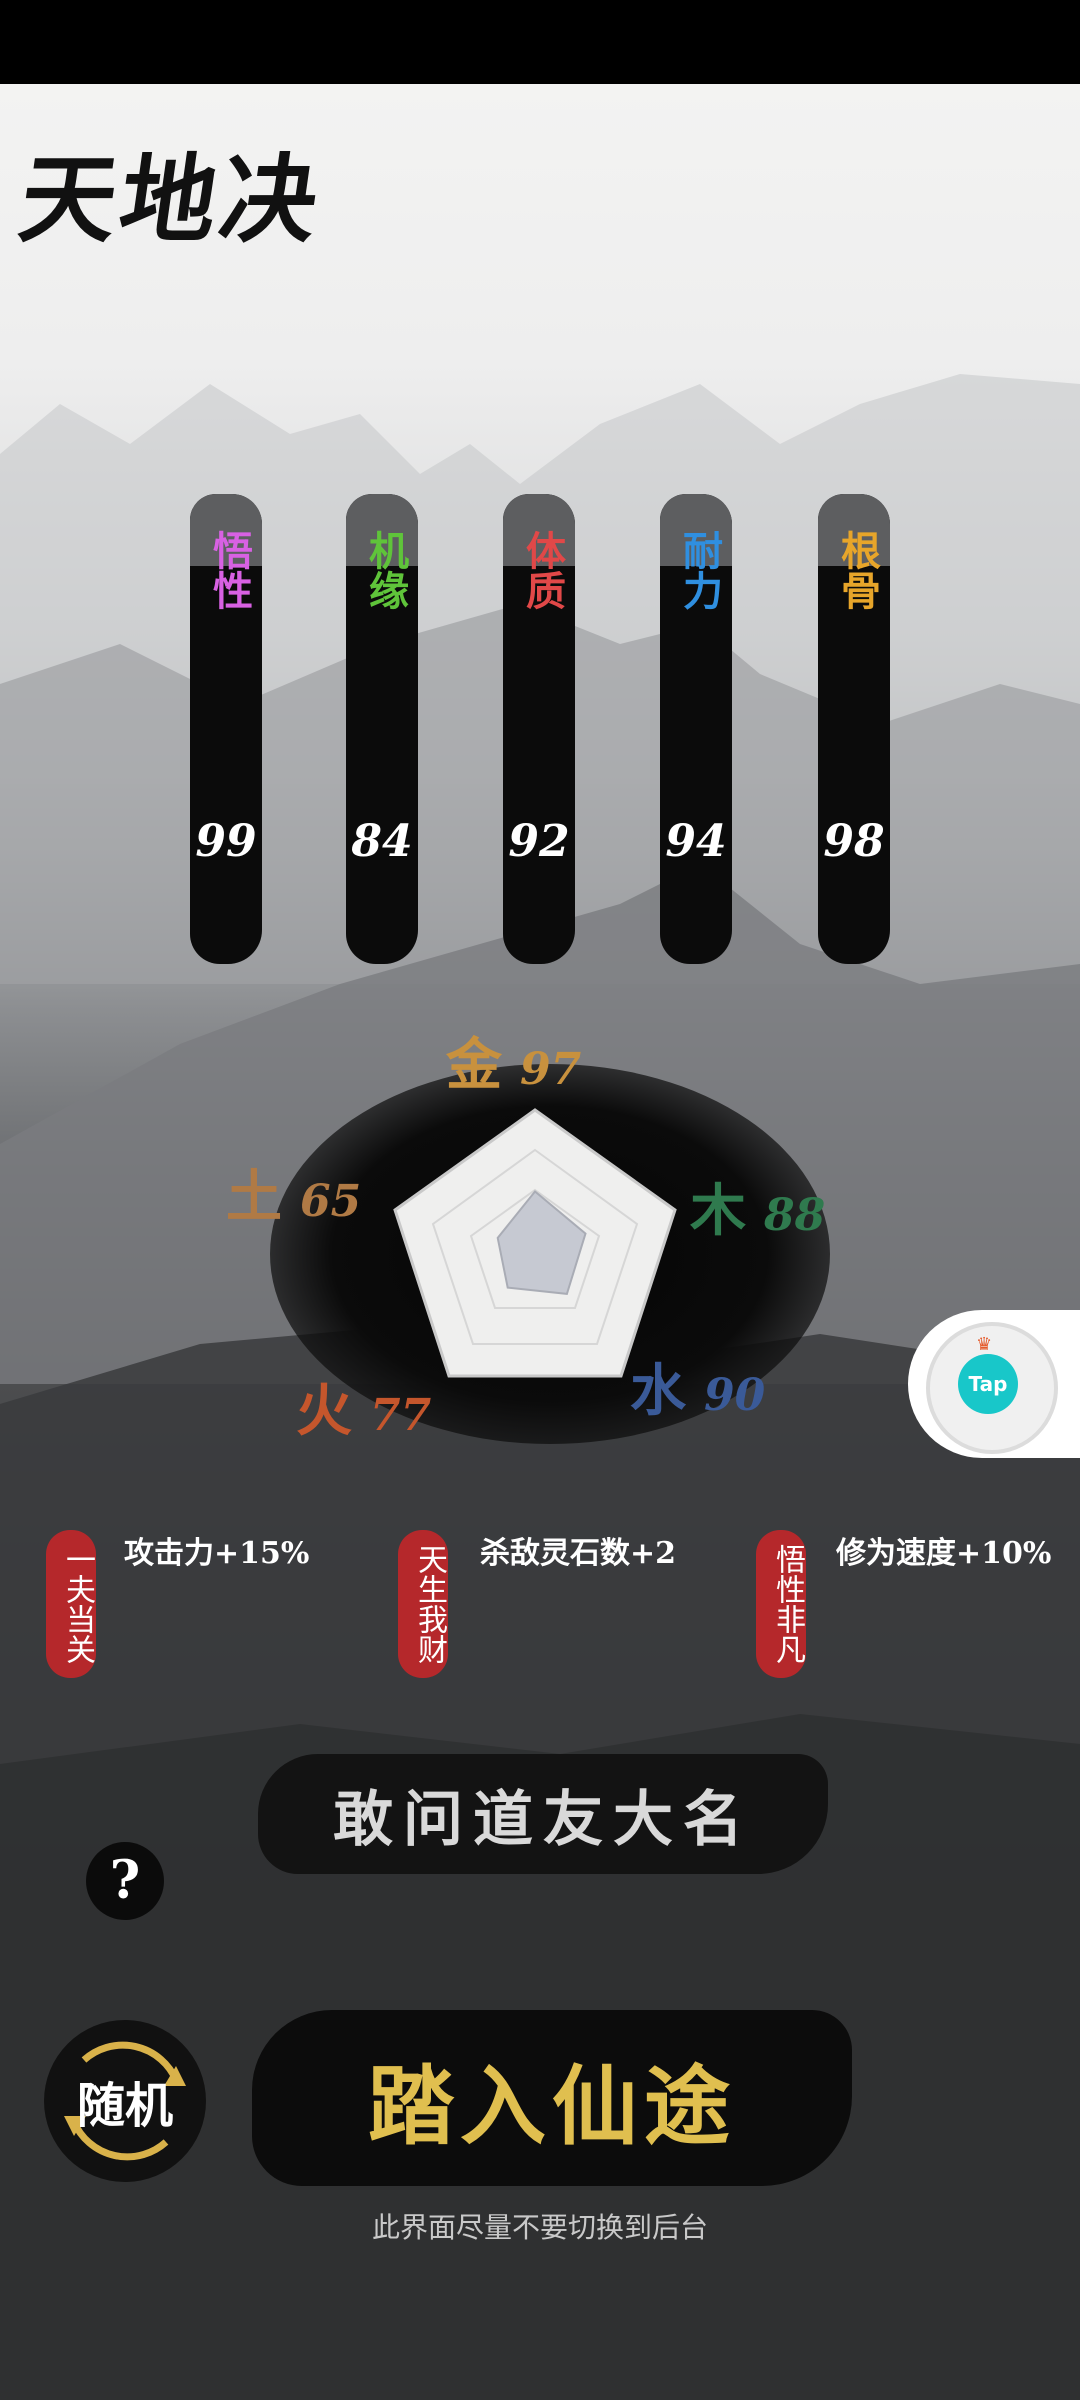  Describe the element at coordinates (718, 1211) in the screenshot. I see `element-name: 木` at that location.